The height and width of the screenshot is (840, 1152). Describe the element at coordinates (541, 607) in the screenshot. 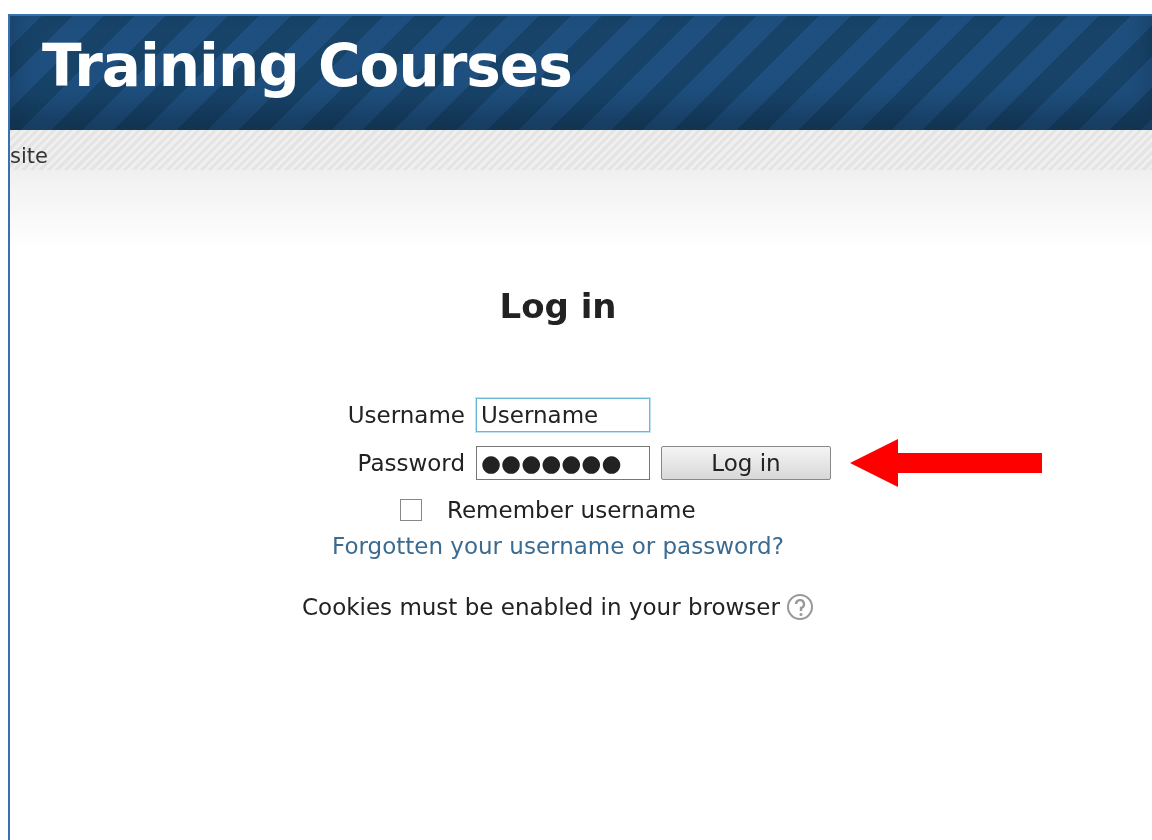

I see `cookies-note: Cookies must be enabled in your browser` at that location.